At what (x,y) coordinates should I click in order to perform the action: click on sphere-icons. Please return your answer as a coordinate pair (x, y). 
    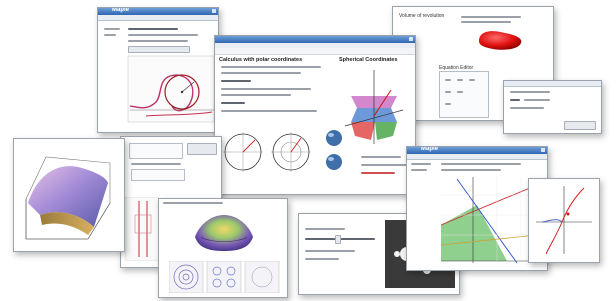
    Looking at the image, I should click on (334, 150).